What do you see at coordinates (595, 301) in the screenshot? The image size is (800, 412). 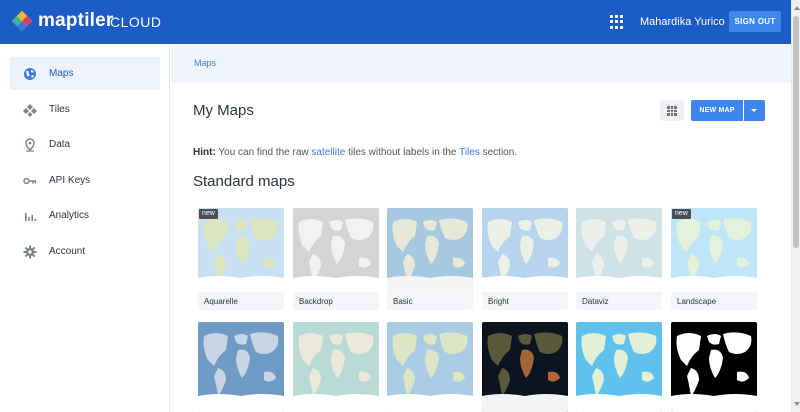 I see `map-card-label: Dataviz` at bounding box center [595, 301].